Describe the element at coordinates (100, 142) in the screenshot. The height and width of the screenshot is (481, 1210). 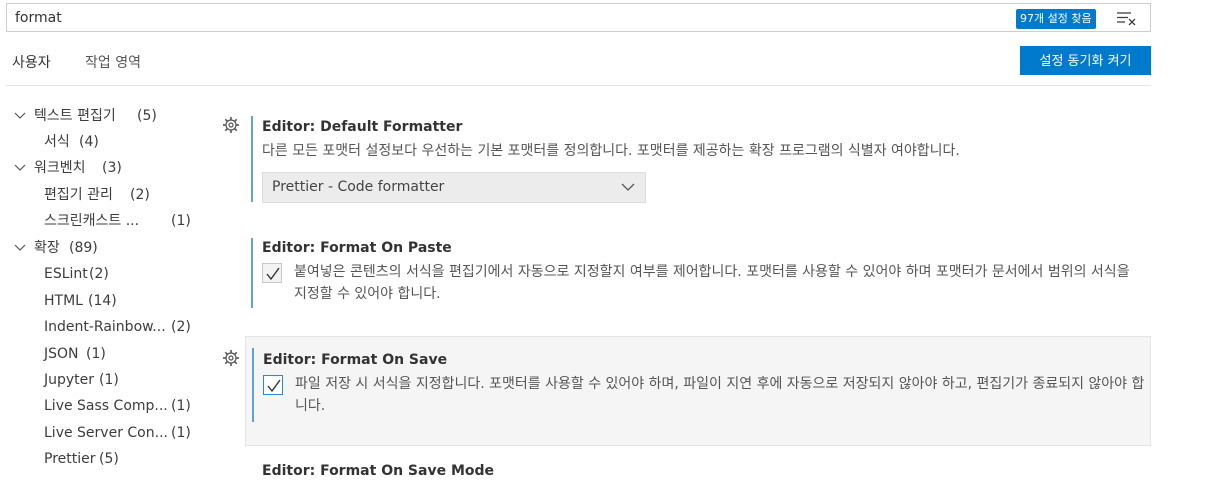
I see `toc-item-formatting: 서식 (4)` at that location.